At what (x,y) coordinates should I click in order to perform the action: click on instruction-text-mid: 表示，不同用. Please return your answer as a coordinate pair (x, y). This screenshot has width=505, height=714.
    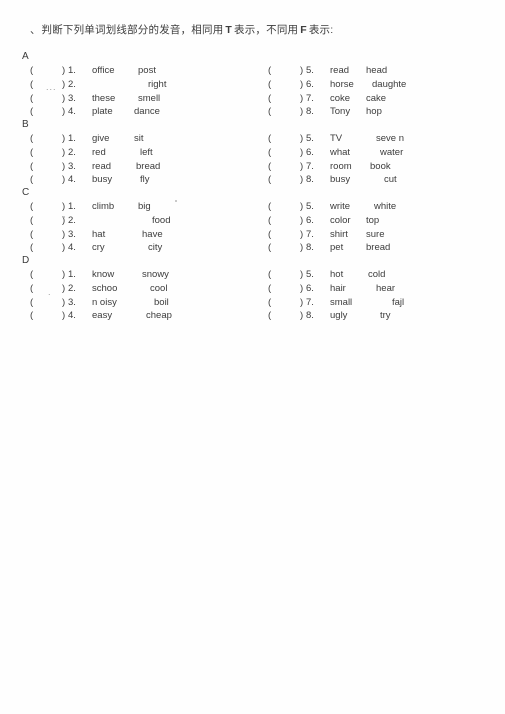
    Looking at the image, I should click on (266, 30).